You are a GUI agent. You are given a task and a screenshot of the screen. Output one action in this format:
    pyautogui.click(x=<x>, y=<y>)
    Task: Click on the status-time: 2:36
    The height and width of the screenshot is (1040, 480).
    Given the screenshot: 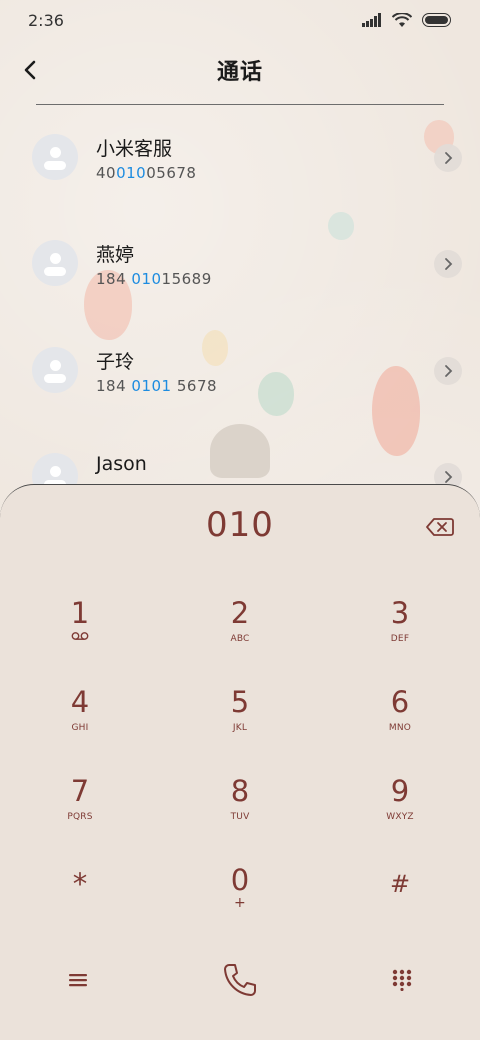 What is the action you would take?
    pyautogui.click(x=46, y=20)
    